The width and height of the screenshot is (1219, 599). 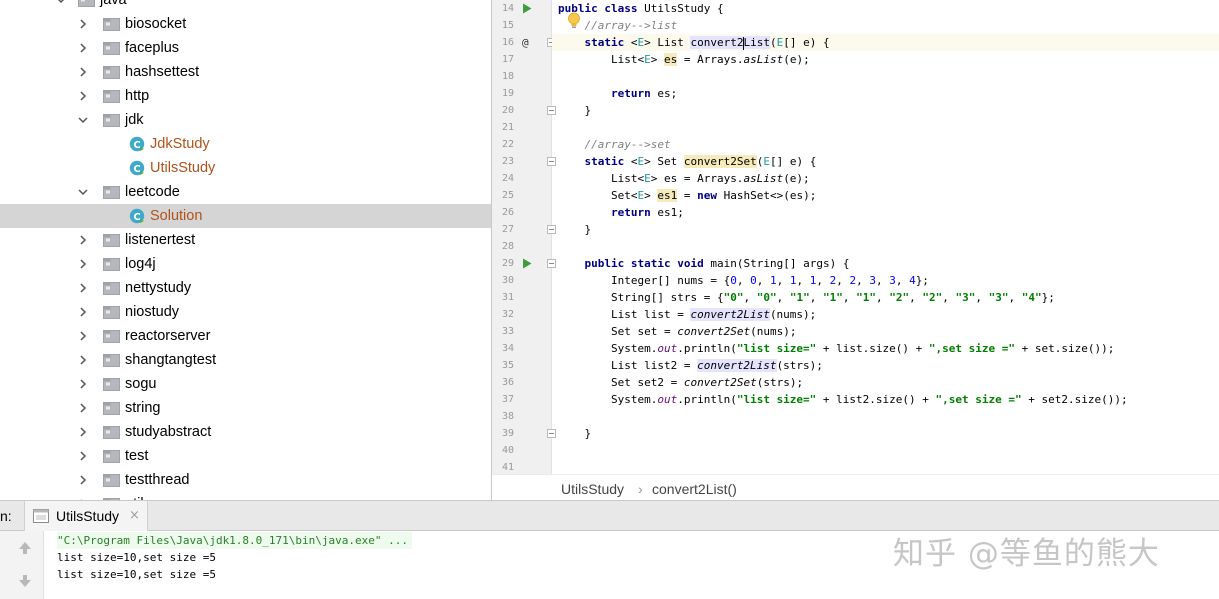 What do you see at coordinates (245, 240) in the screenshot?
I see `tree-item-listenertest: listenertest` at bounding box center [245, 240].